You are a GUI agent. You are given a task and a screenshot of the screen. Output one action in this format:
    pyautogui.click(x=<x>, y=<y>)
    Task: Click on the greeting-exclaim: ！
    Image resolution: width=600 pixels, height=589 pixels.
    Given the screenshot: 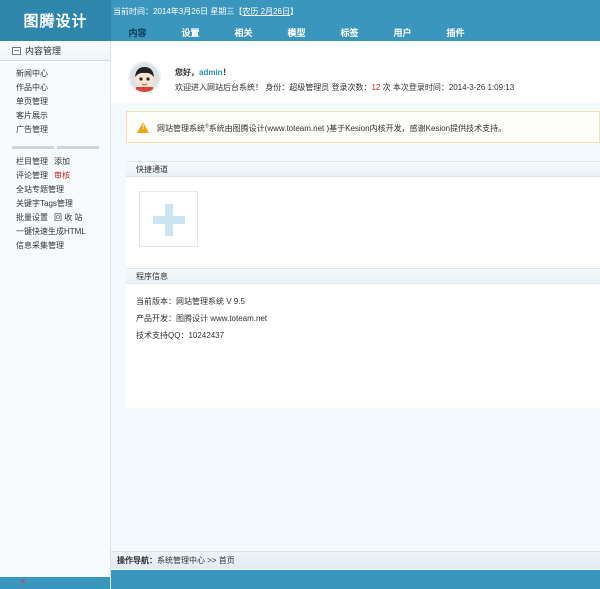 What is the action you would take?
    pyautogui.click(x=226, y=72)
    